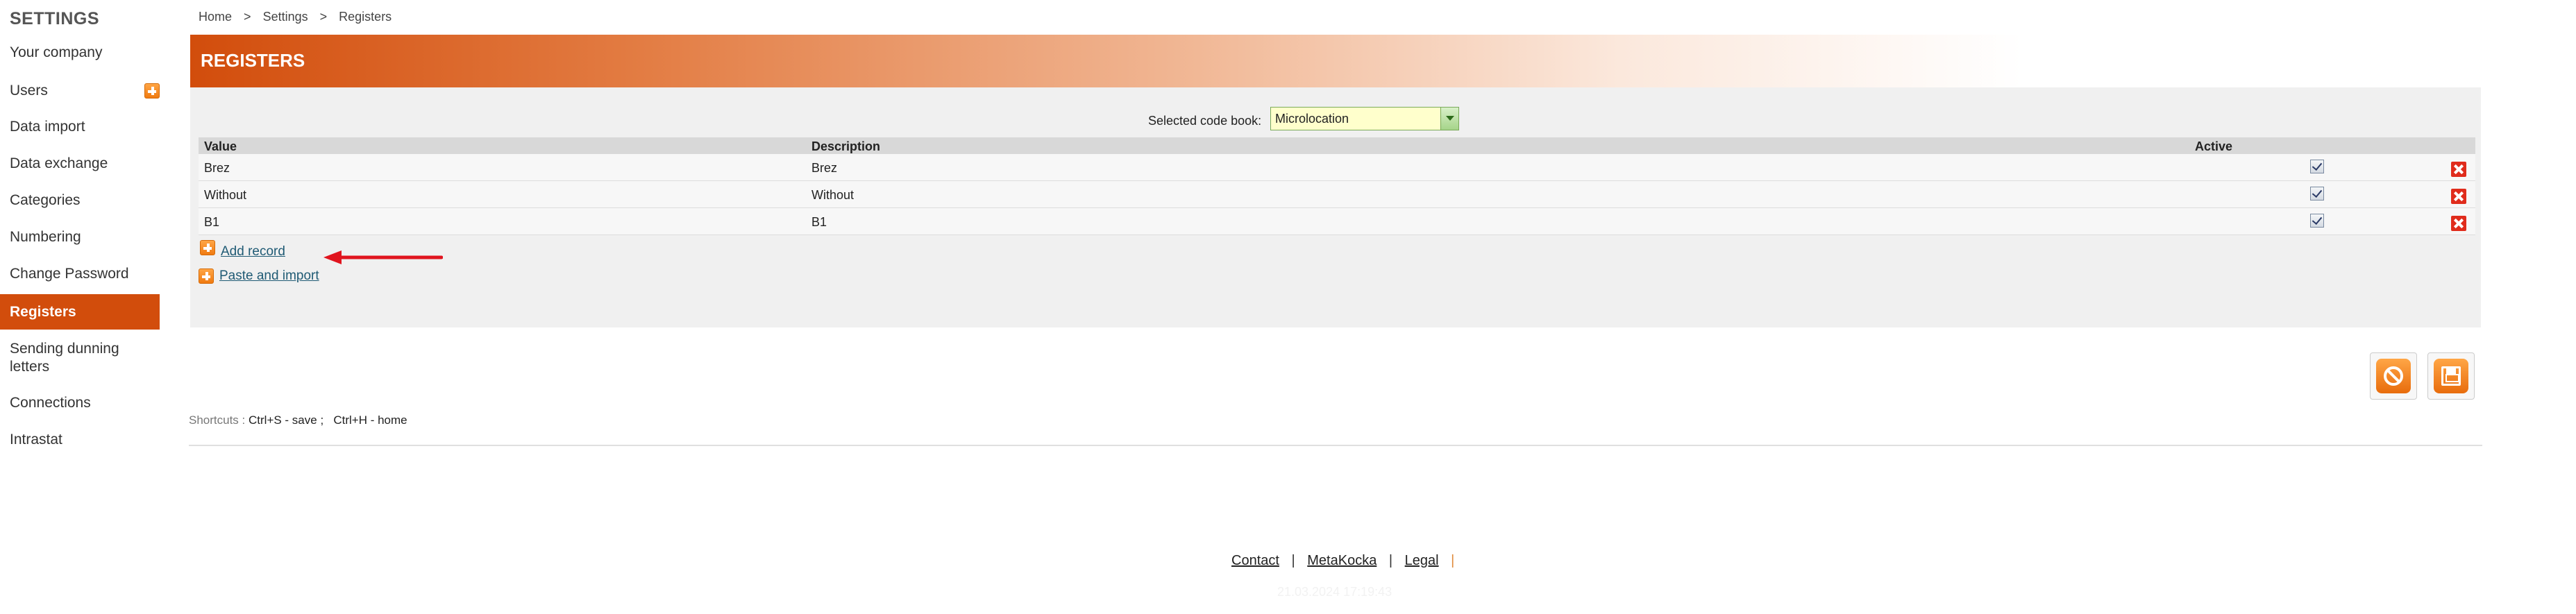 The width and height of the screenshot is (2576, 614). Describe the element at coordinates (2214, 146) in the screenshot. I see `column-header-active: Active` at that location.